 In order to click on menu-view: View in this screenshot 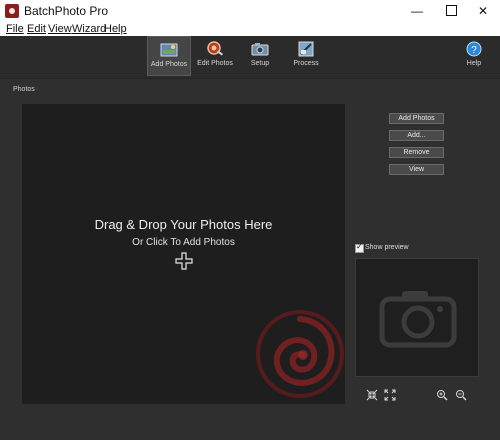, I will do `click(60, 29)`.